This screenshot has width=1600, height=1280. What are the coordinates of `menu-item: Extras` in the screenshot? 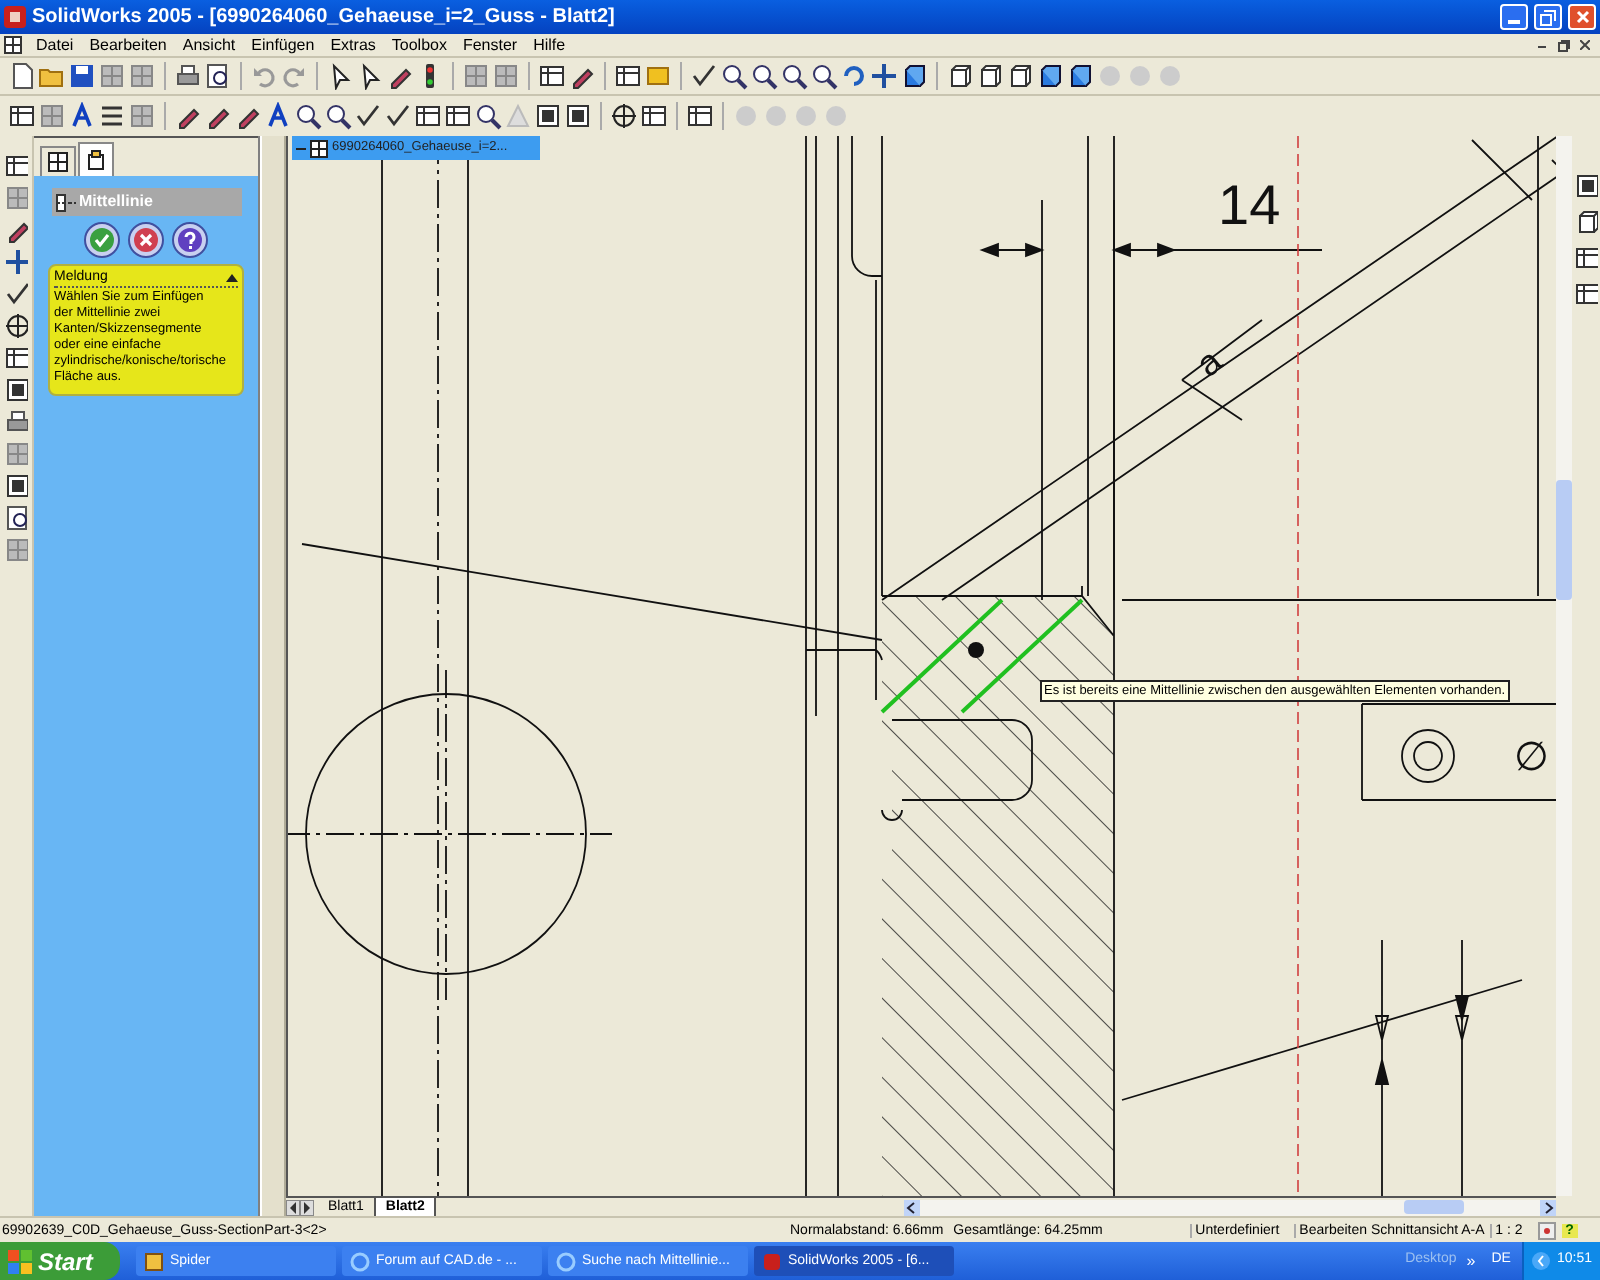 It's located at (353, 45).